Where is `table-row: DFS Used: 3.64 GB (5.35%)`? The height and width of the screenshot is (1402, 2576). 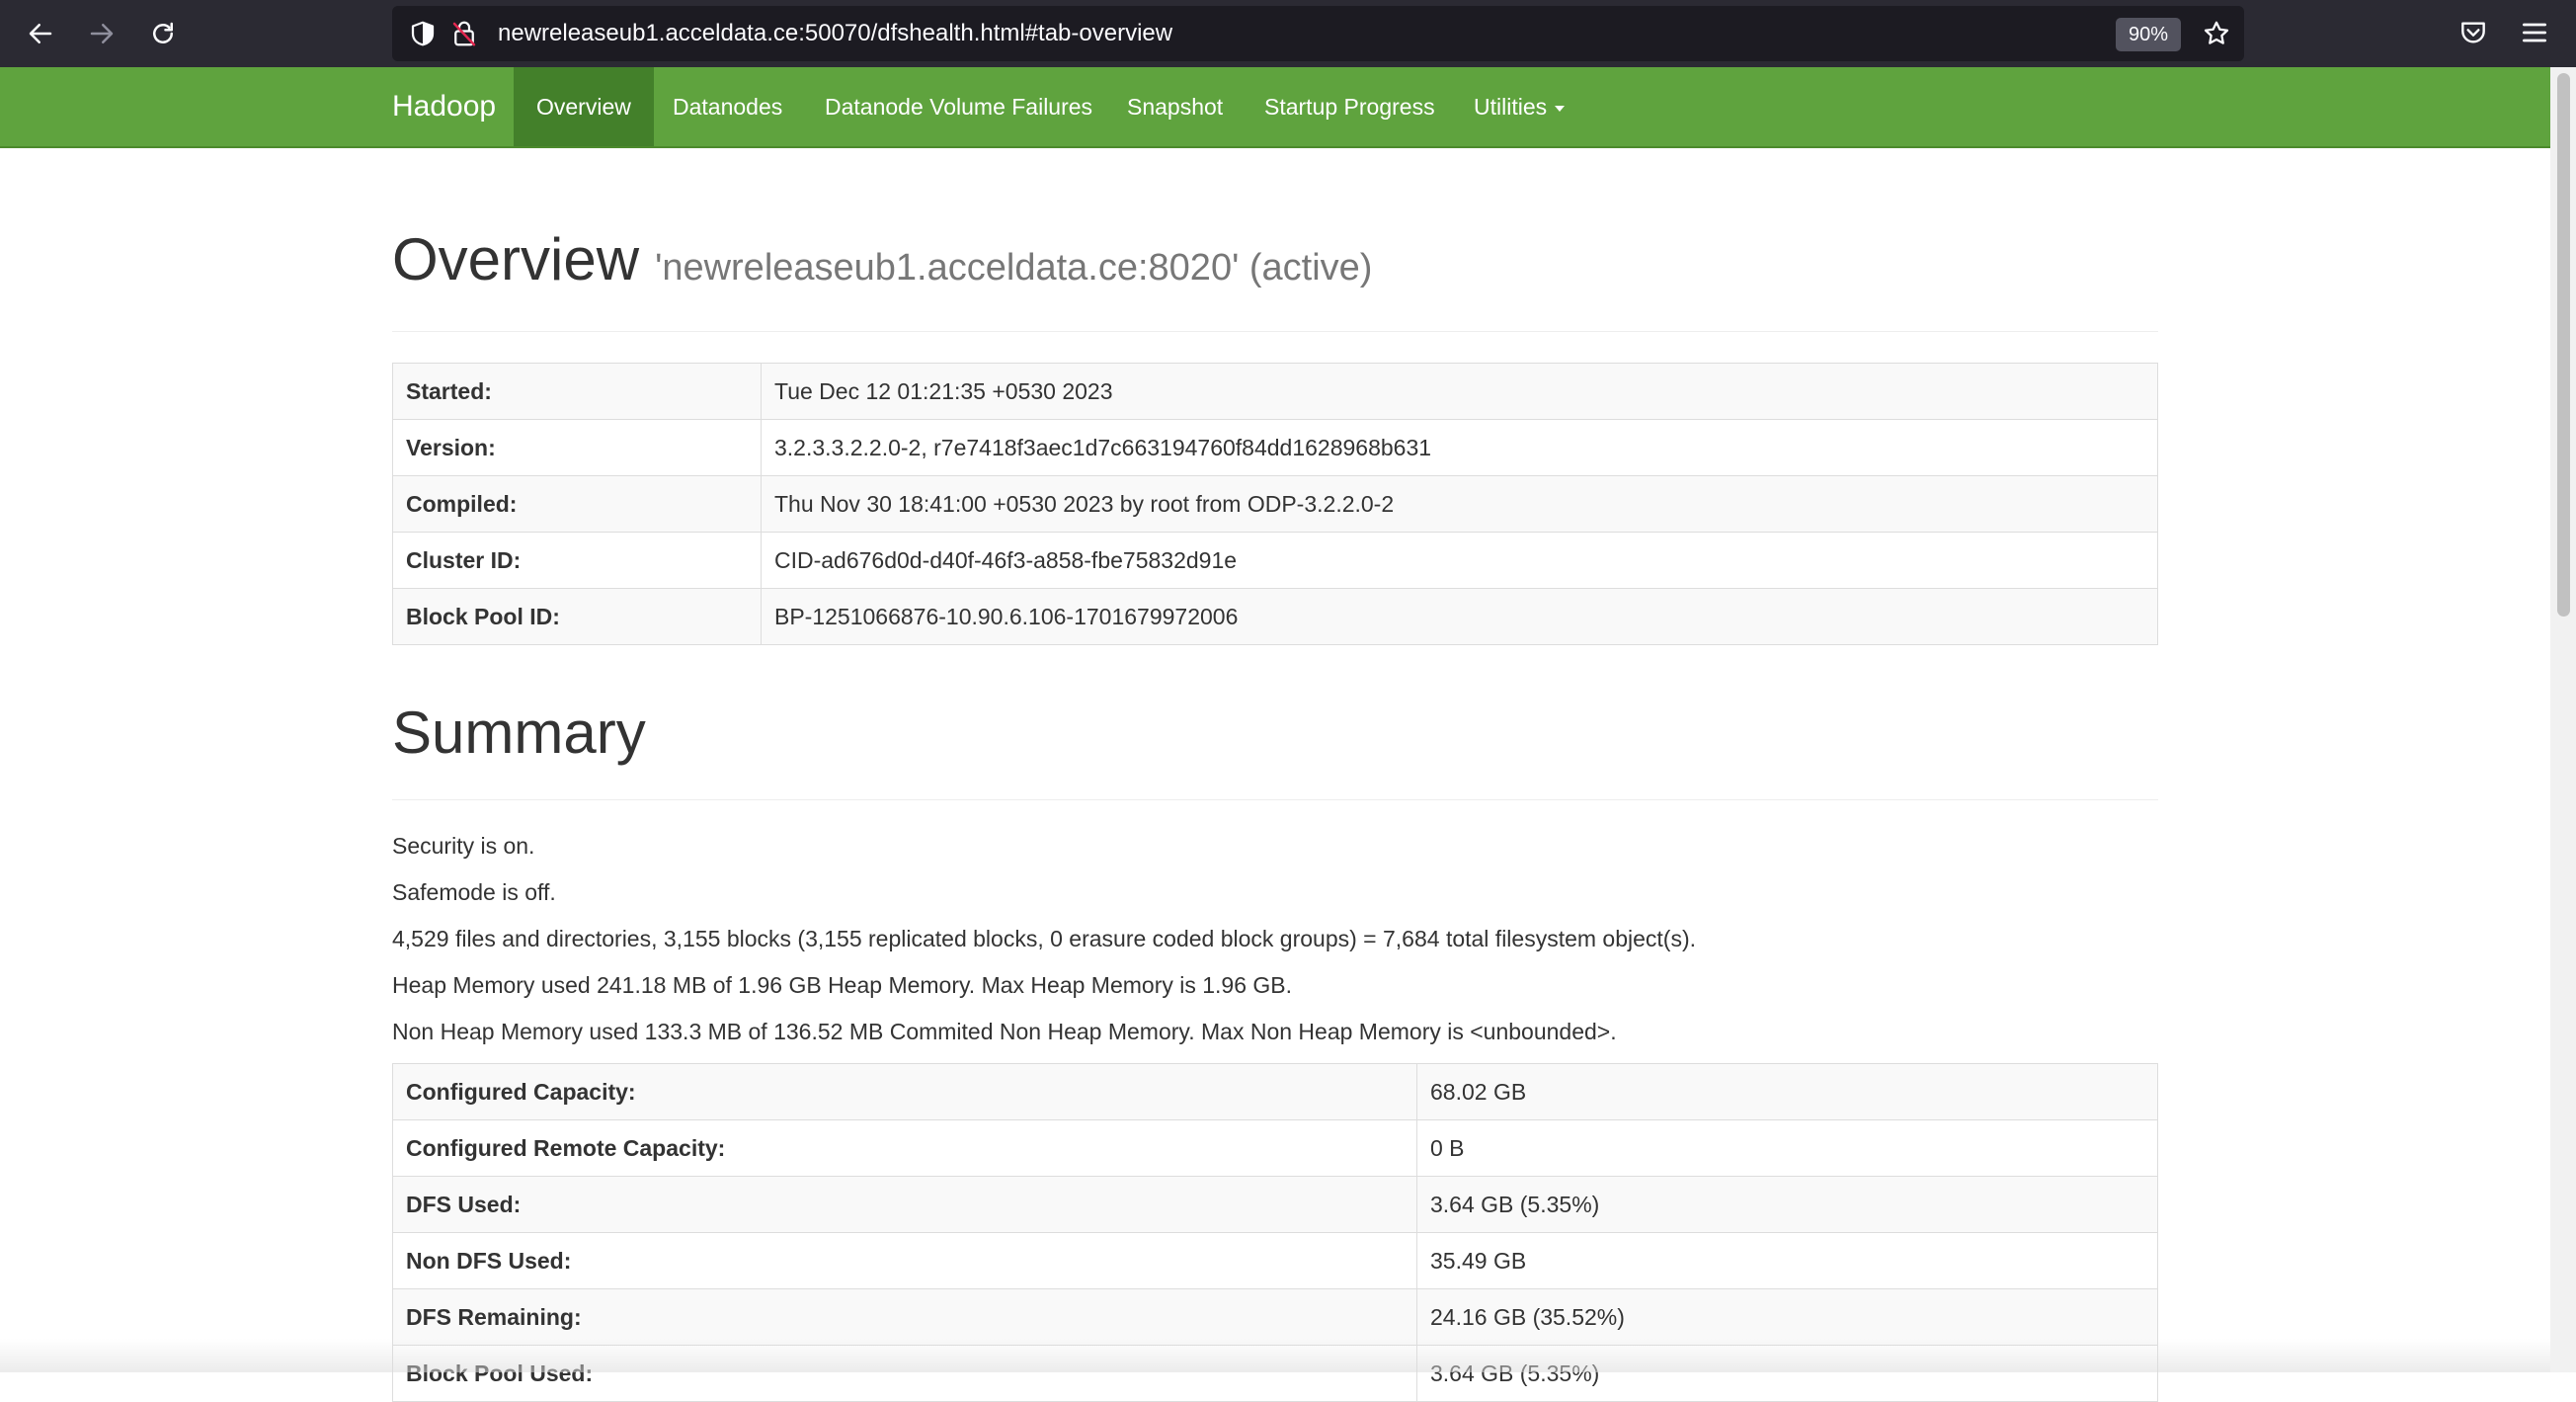
table-row: DFS Used: 3.64 GB (5.35%) is located at coordinates (1275, 1204).